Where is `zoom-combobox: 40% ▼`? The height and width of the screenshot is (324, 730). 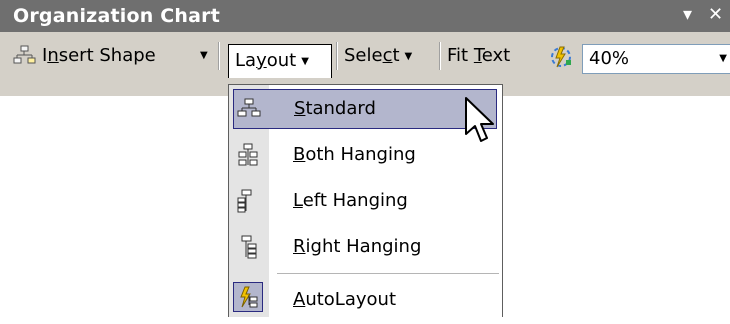
zoom-combobox: 40% ▼ is located at coordinates (656, 59).